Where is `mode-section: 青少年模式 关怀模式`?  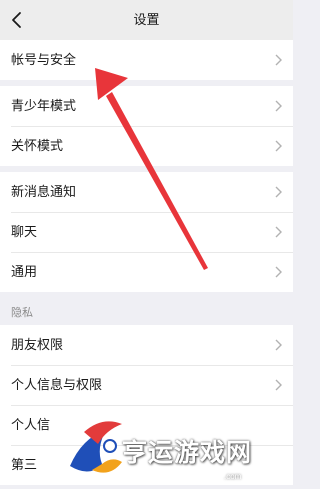 mode-section: 青少年模式 关怀模式 is located at coordinates (146, 126).